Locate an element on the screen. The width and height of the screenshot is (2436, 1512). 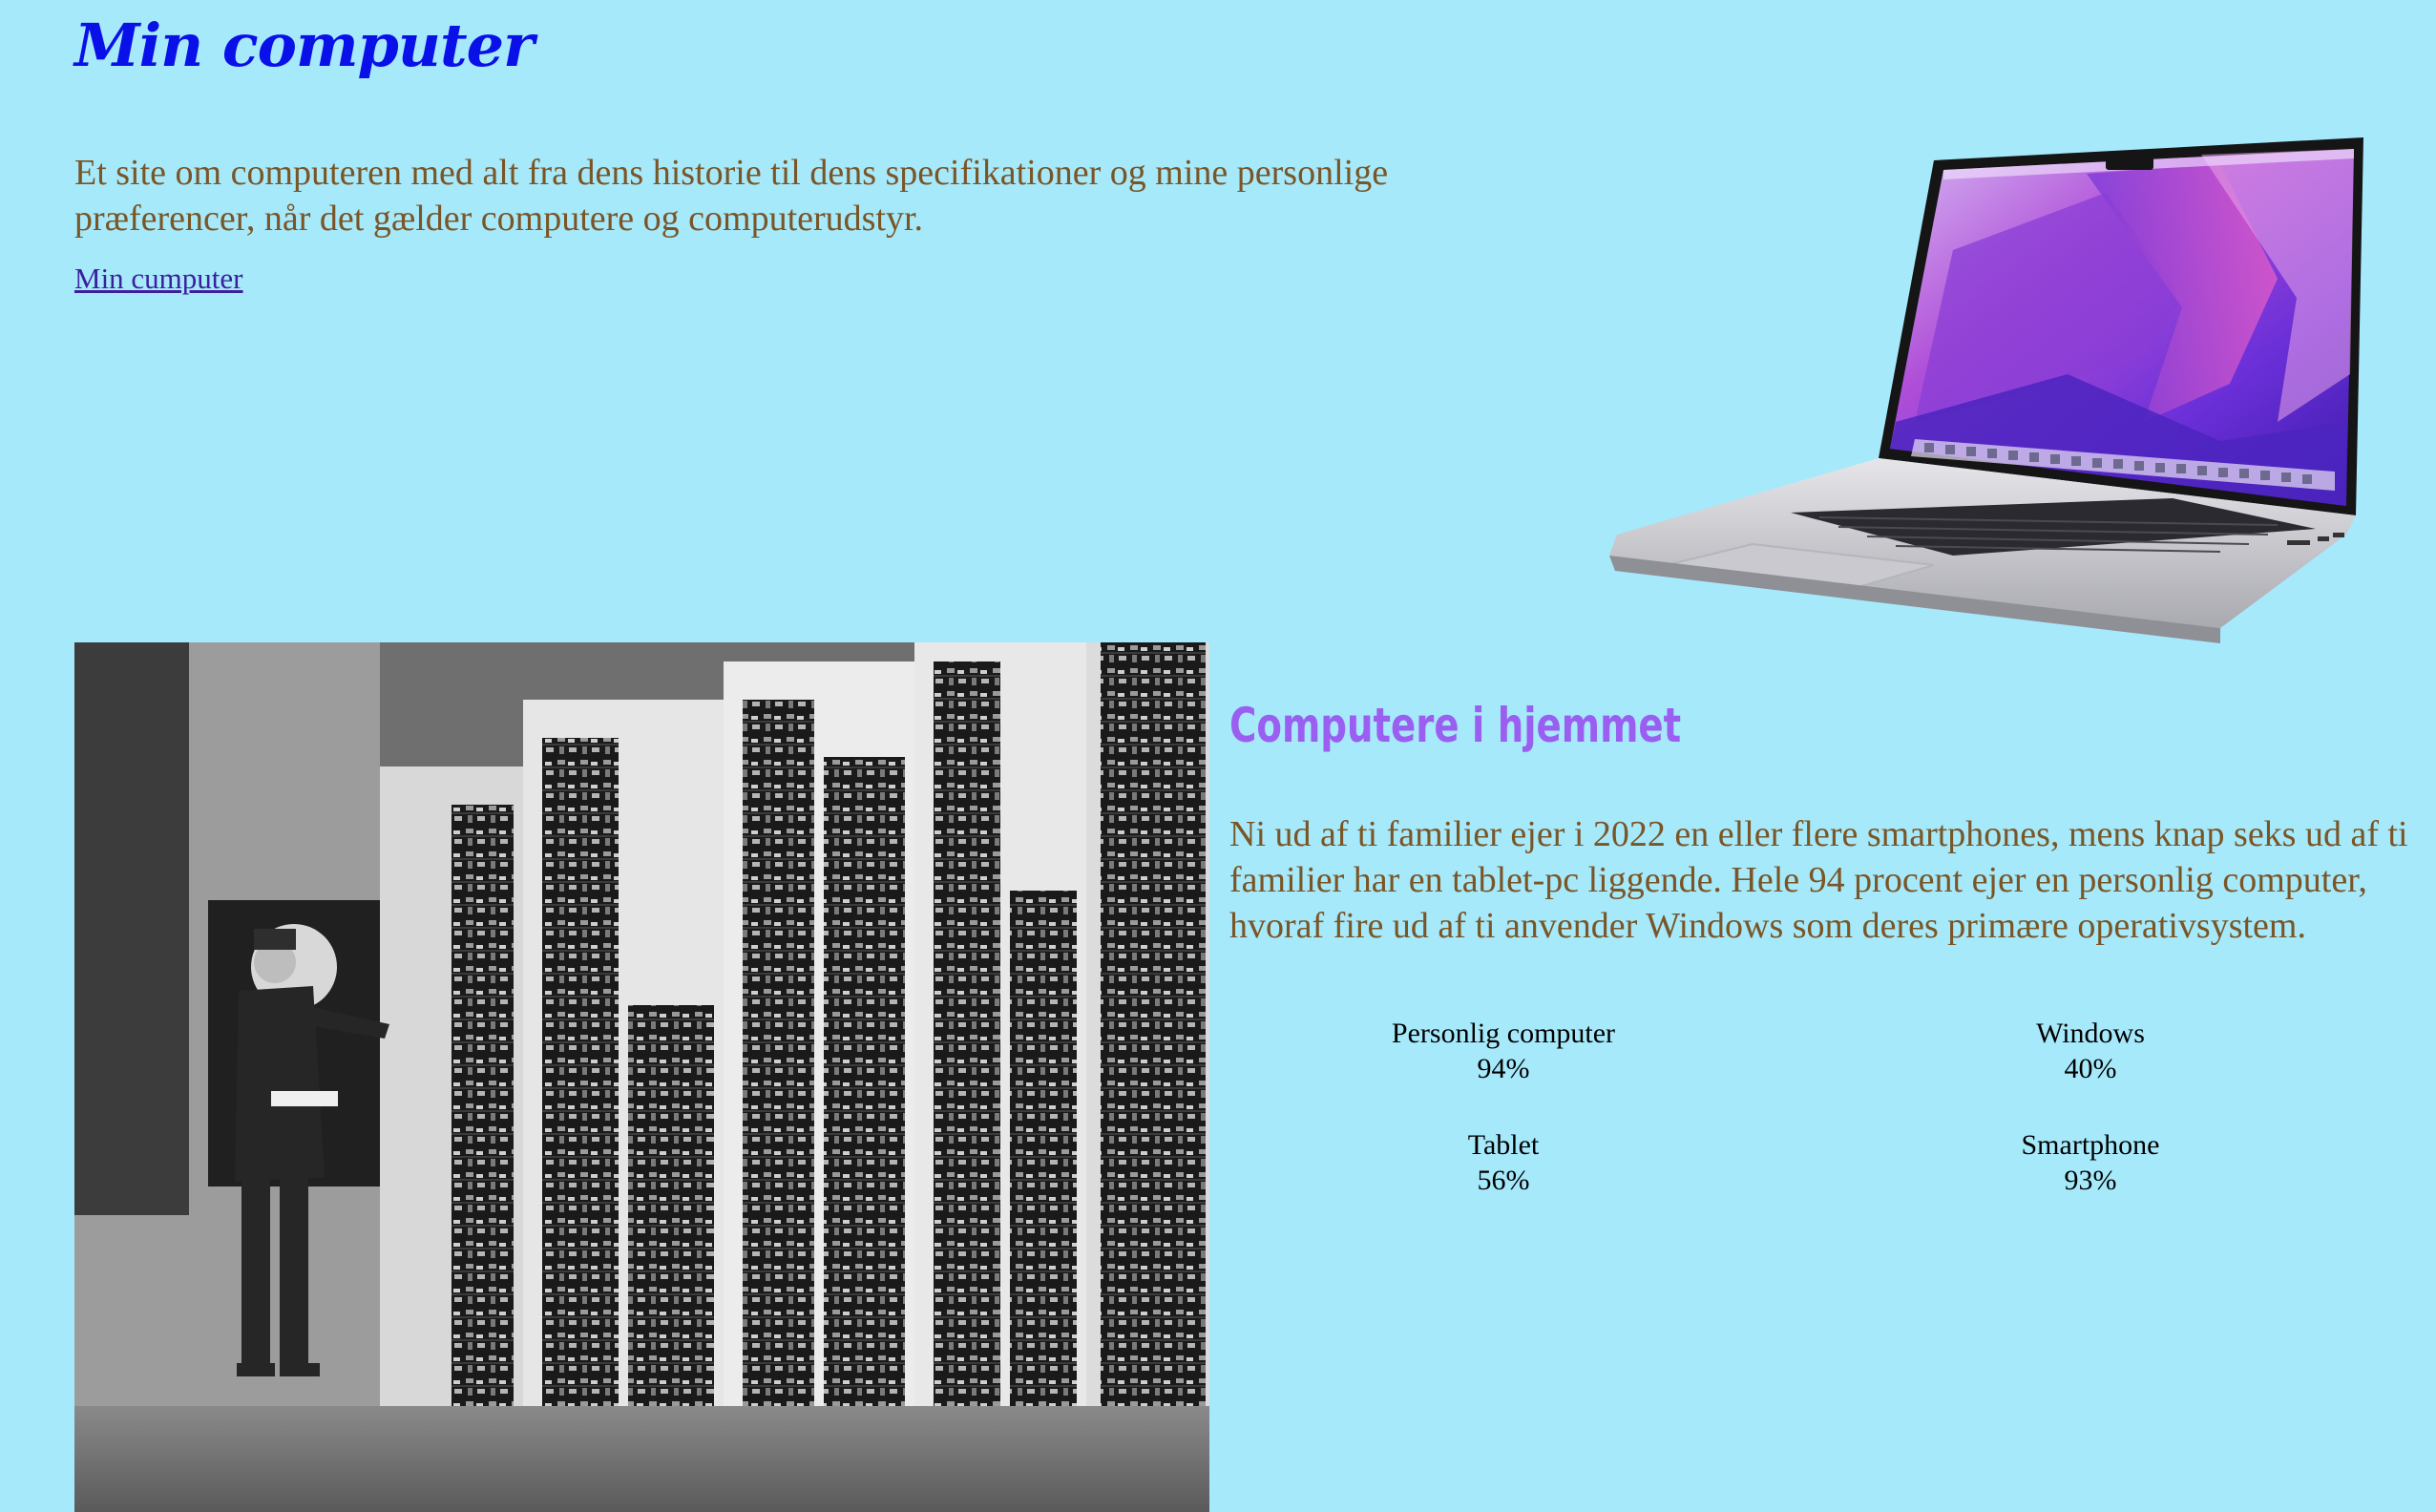
stat-value: 93% is located at coordinates (2091, 1180).